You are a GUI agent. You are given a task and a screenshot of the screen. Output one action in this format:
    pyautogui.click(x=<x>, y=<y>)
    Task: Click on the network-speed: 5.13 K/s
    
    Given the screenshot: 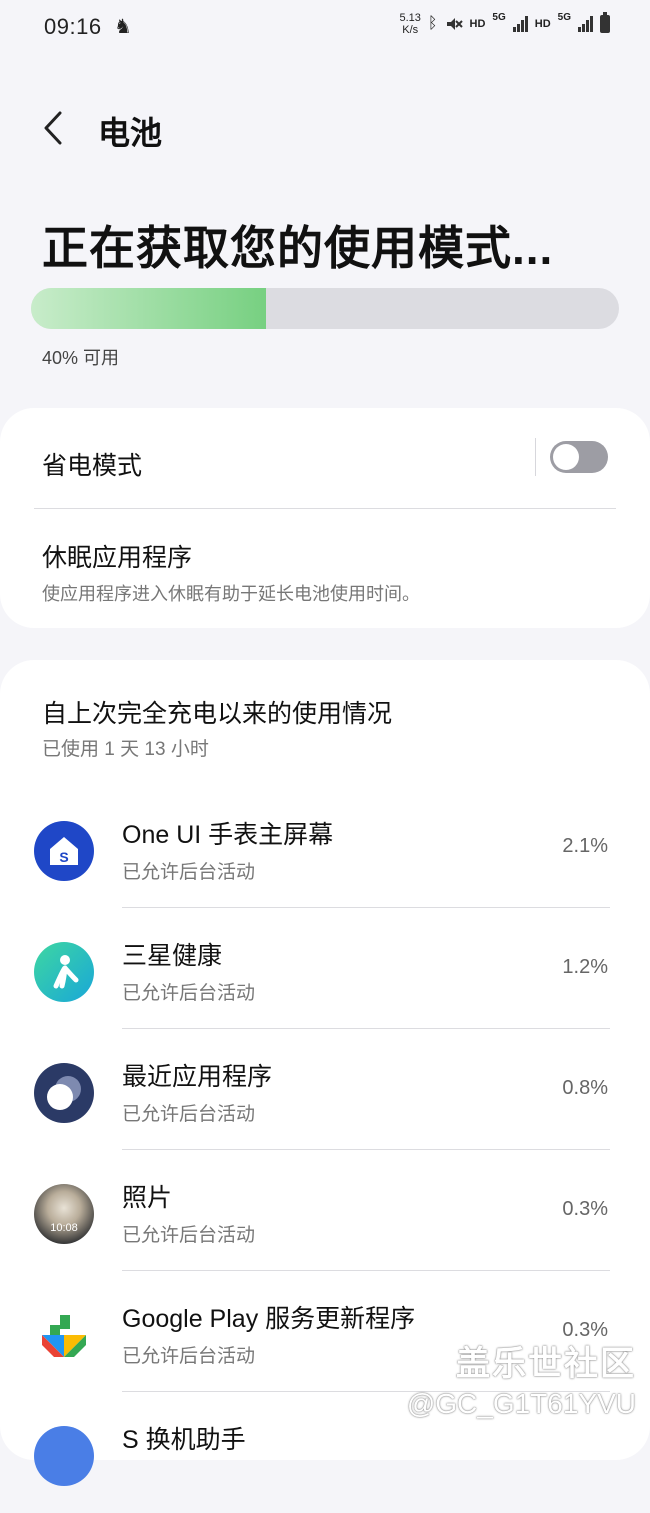 What is the action you would take?
    pyautogui.click(x=410, y=24)
    